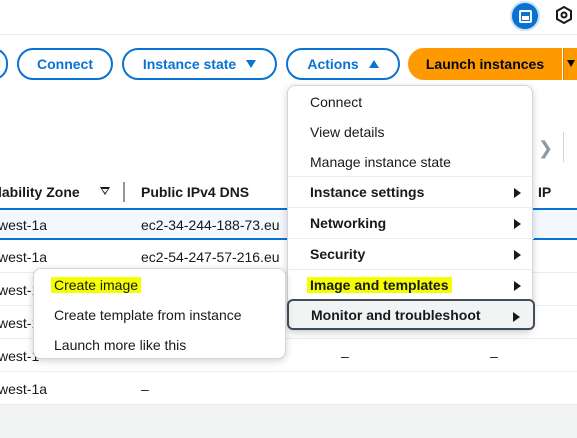  I want to click on dns-cell: ec2-54-247-57-216.eu, so click(210, 257).